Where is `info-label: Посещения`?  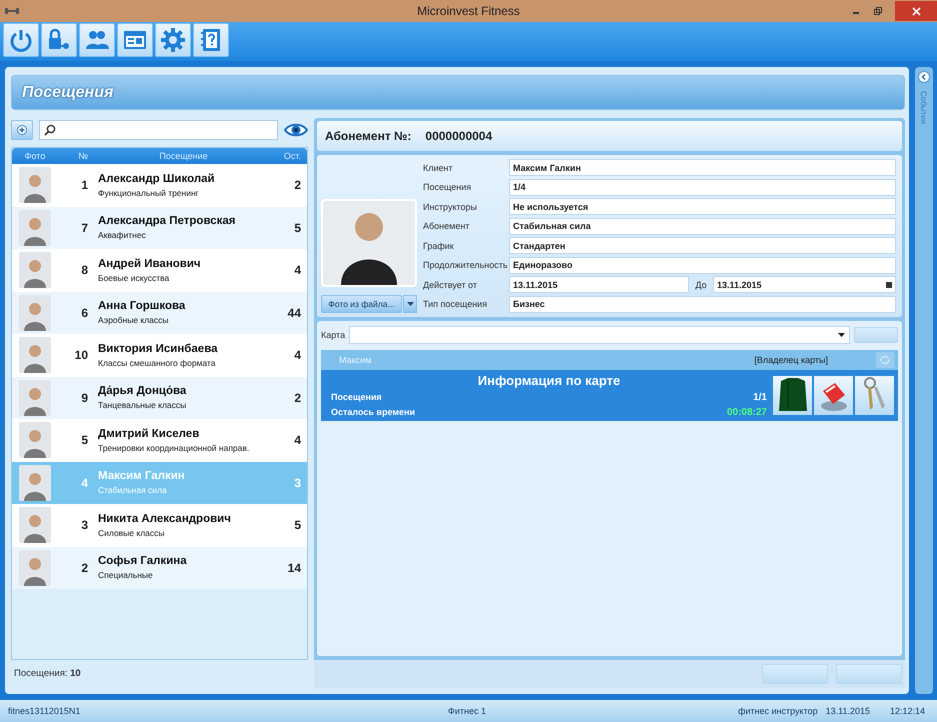 info-label: Посещения is located at coordinates (356, 397).